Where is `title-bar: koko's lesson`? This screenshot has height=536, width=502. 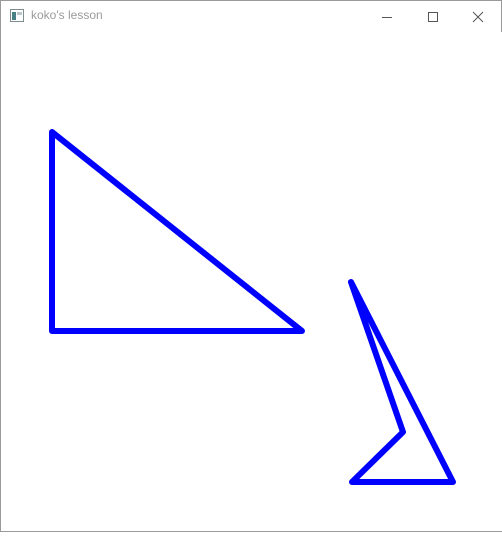
title-bar: koko's lesson is located at coordinates (251, 16).